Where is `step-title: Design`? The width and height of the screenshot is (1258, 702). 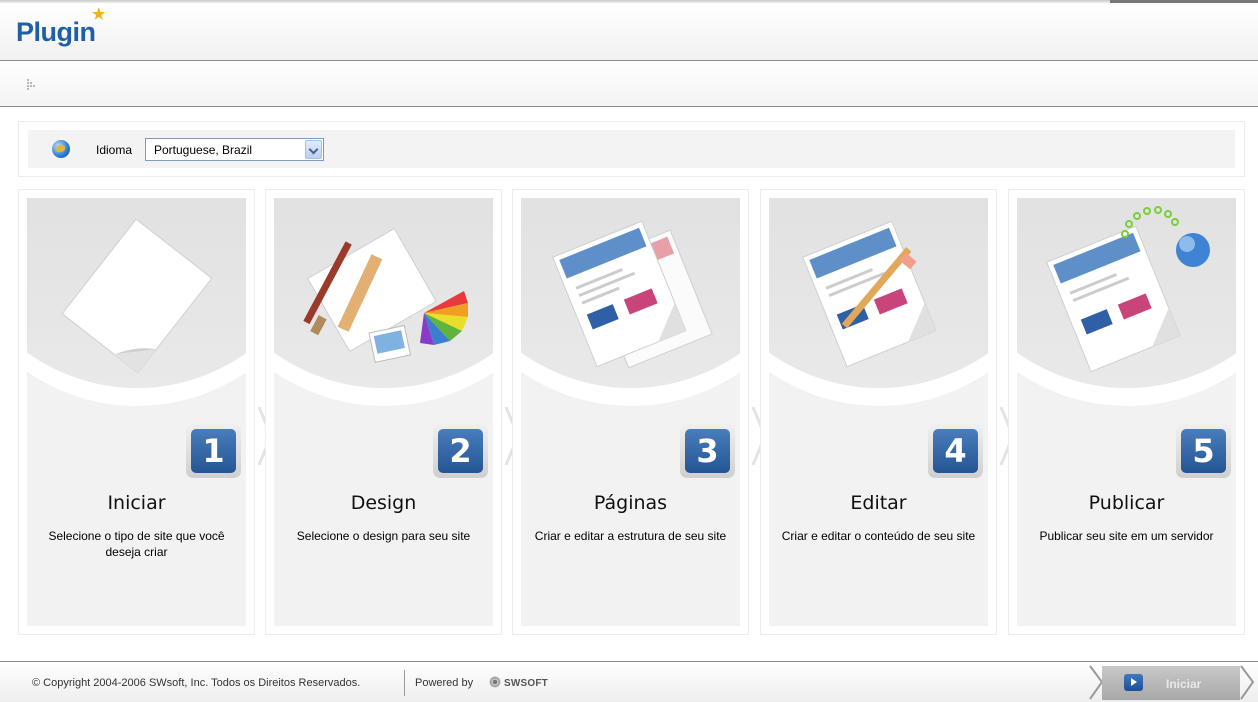
step-title: Design is located at coordinates (383, 503).